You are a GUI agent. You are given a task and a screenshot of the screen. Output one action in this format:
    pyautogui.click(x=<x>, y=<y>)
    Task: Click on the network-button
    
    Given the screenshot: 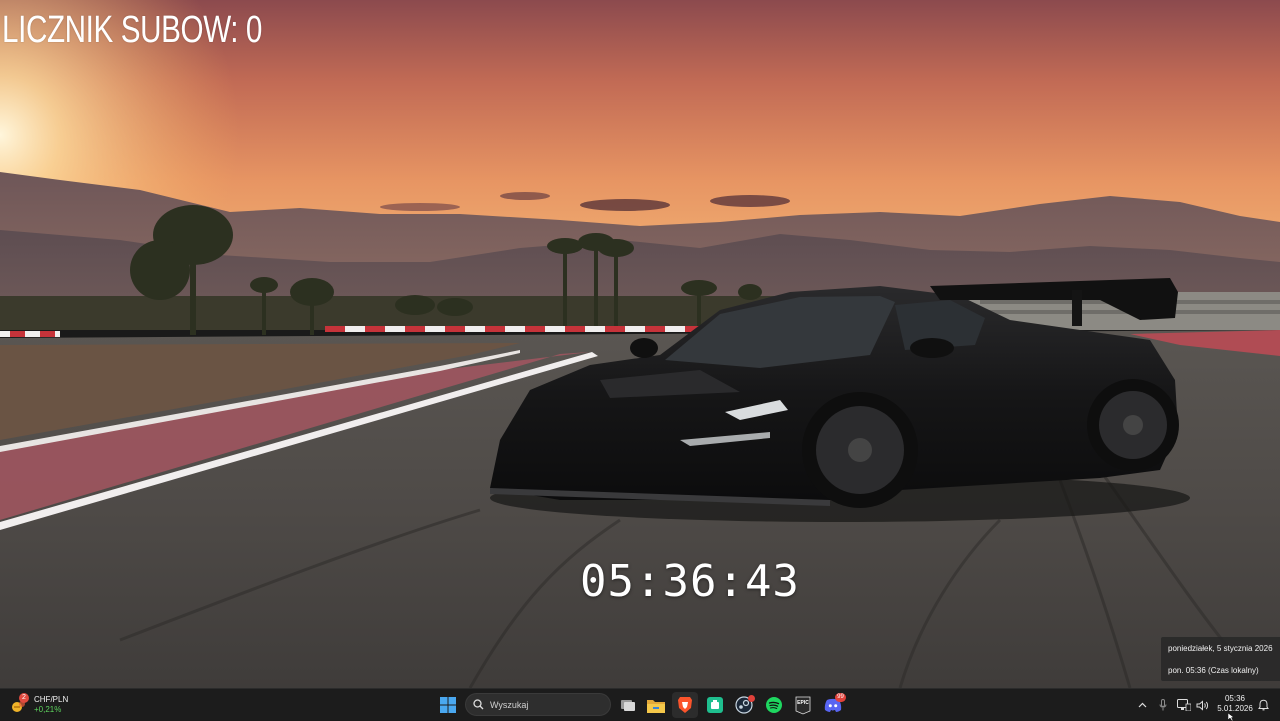 What is the action you would take?
    pyautogui.click(x=1184, y=705)
    